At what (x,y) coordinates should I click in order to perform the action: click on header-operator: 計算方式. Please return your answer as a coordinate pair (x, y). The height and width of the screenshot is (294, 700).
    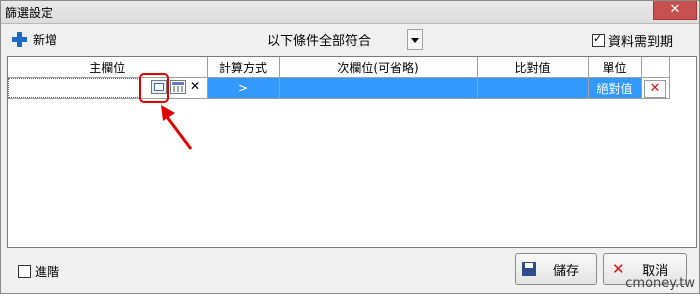
    Looking at the image, I should click on (243, 67).